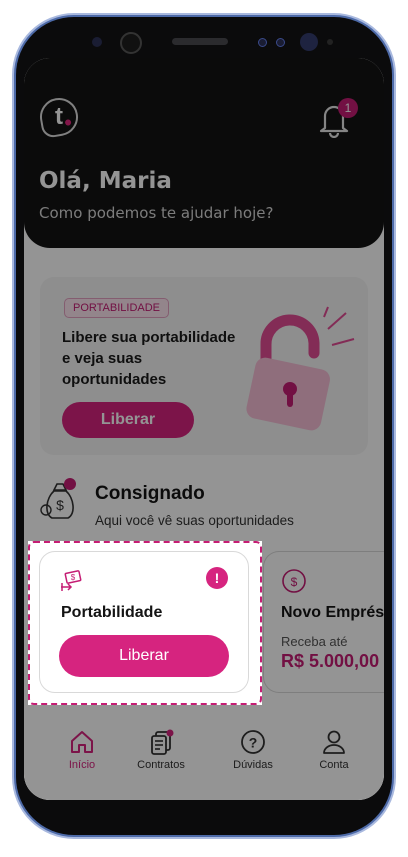  I want to click on side-button, so click(394, 325).